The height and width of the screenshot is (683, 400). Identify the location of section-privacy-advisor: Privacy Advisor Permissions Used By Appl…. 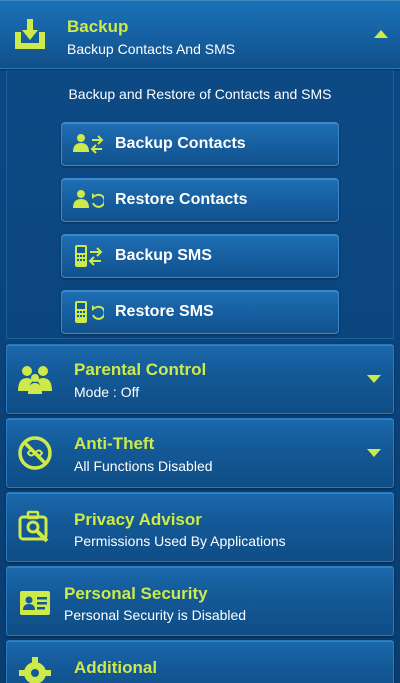
(200, 527).